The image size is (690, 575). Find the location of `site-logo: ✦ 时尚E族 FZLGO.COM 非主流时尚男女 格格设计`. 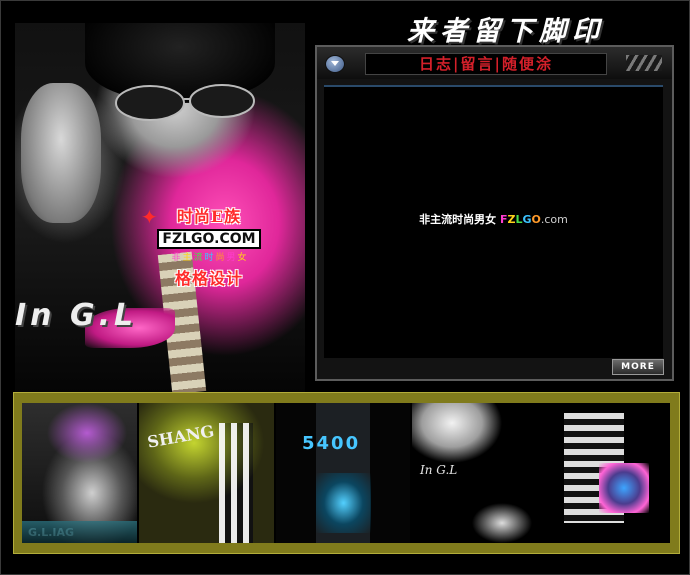

site-logo: ✦ 时尚E族 FZLGO.COM 非主流时尚男女 格格设计 is located at coordinates (205, 246).